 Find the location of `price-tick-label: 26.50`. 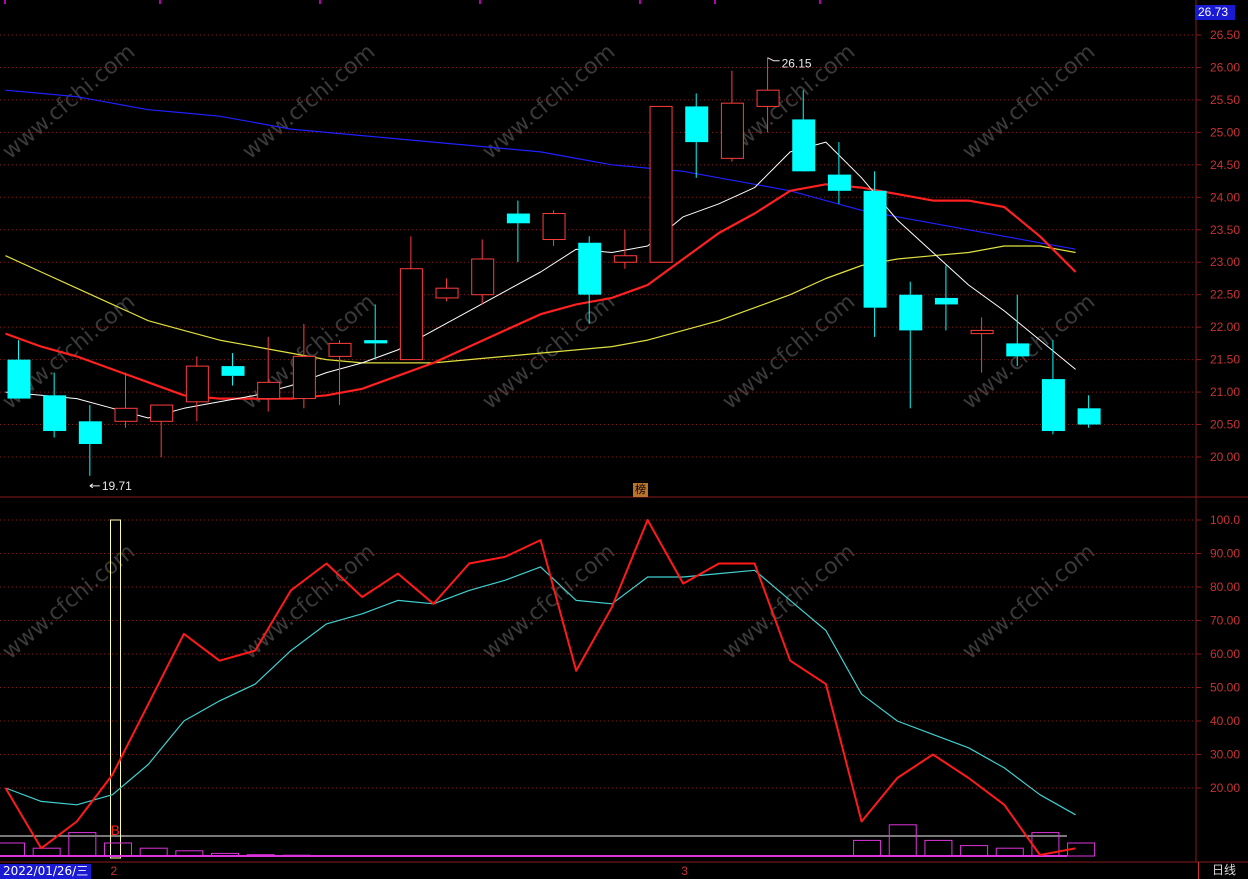

price-tick-label: 26.50 is located at coordinates (1225, 35).